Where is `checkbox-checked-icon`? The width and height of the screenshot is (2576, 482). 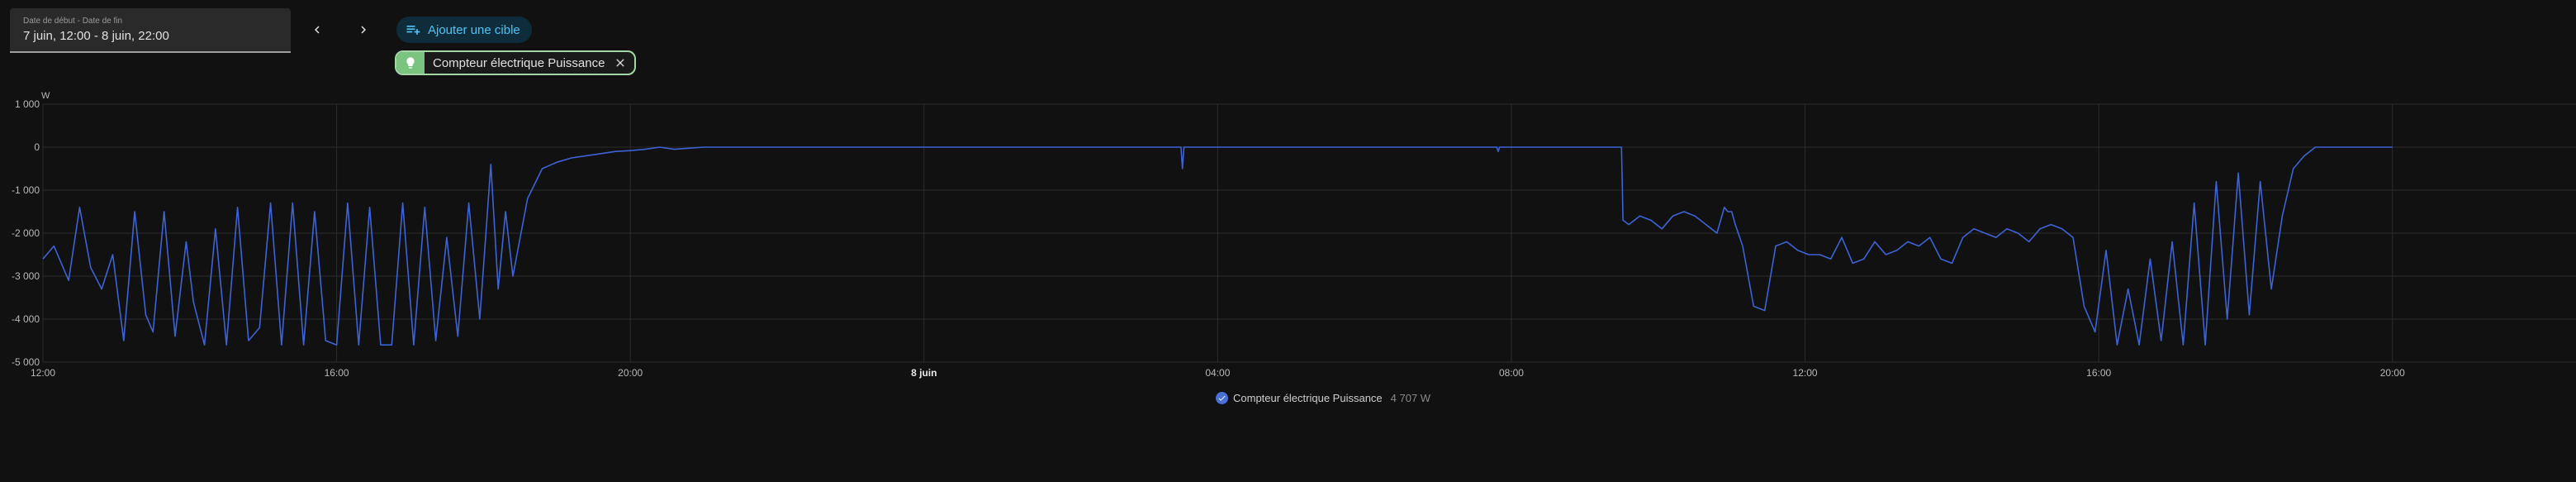
checkbox-checked-icon is located at coordinates (1222, 398).